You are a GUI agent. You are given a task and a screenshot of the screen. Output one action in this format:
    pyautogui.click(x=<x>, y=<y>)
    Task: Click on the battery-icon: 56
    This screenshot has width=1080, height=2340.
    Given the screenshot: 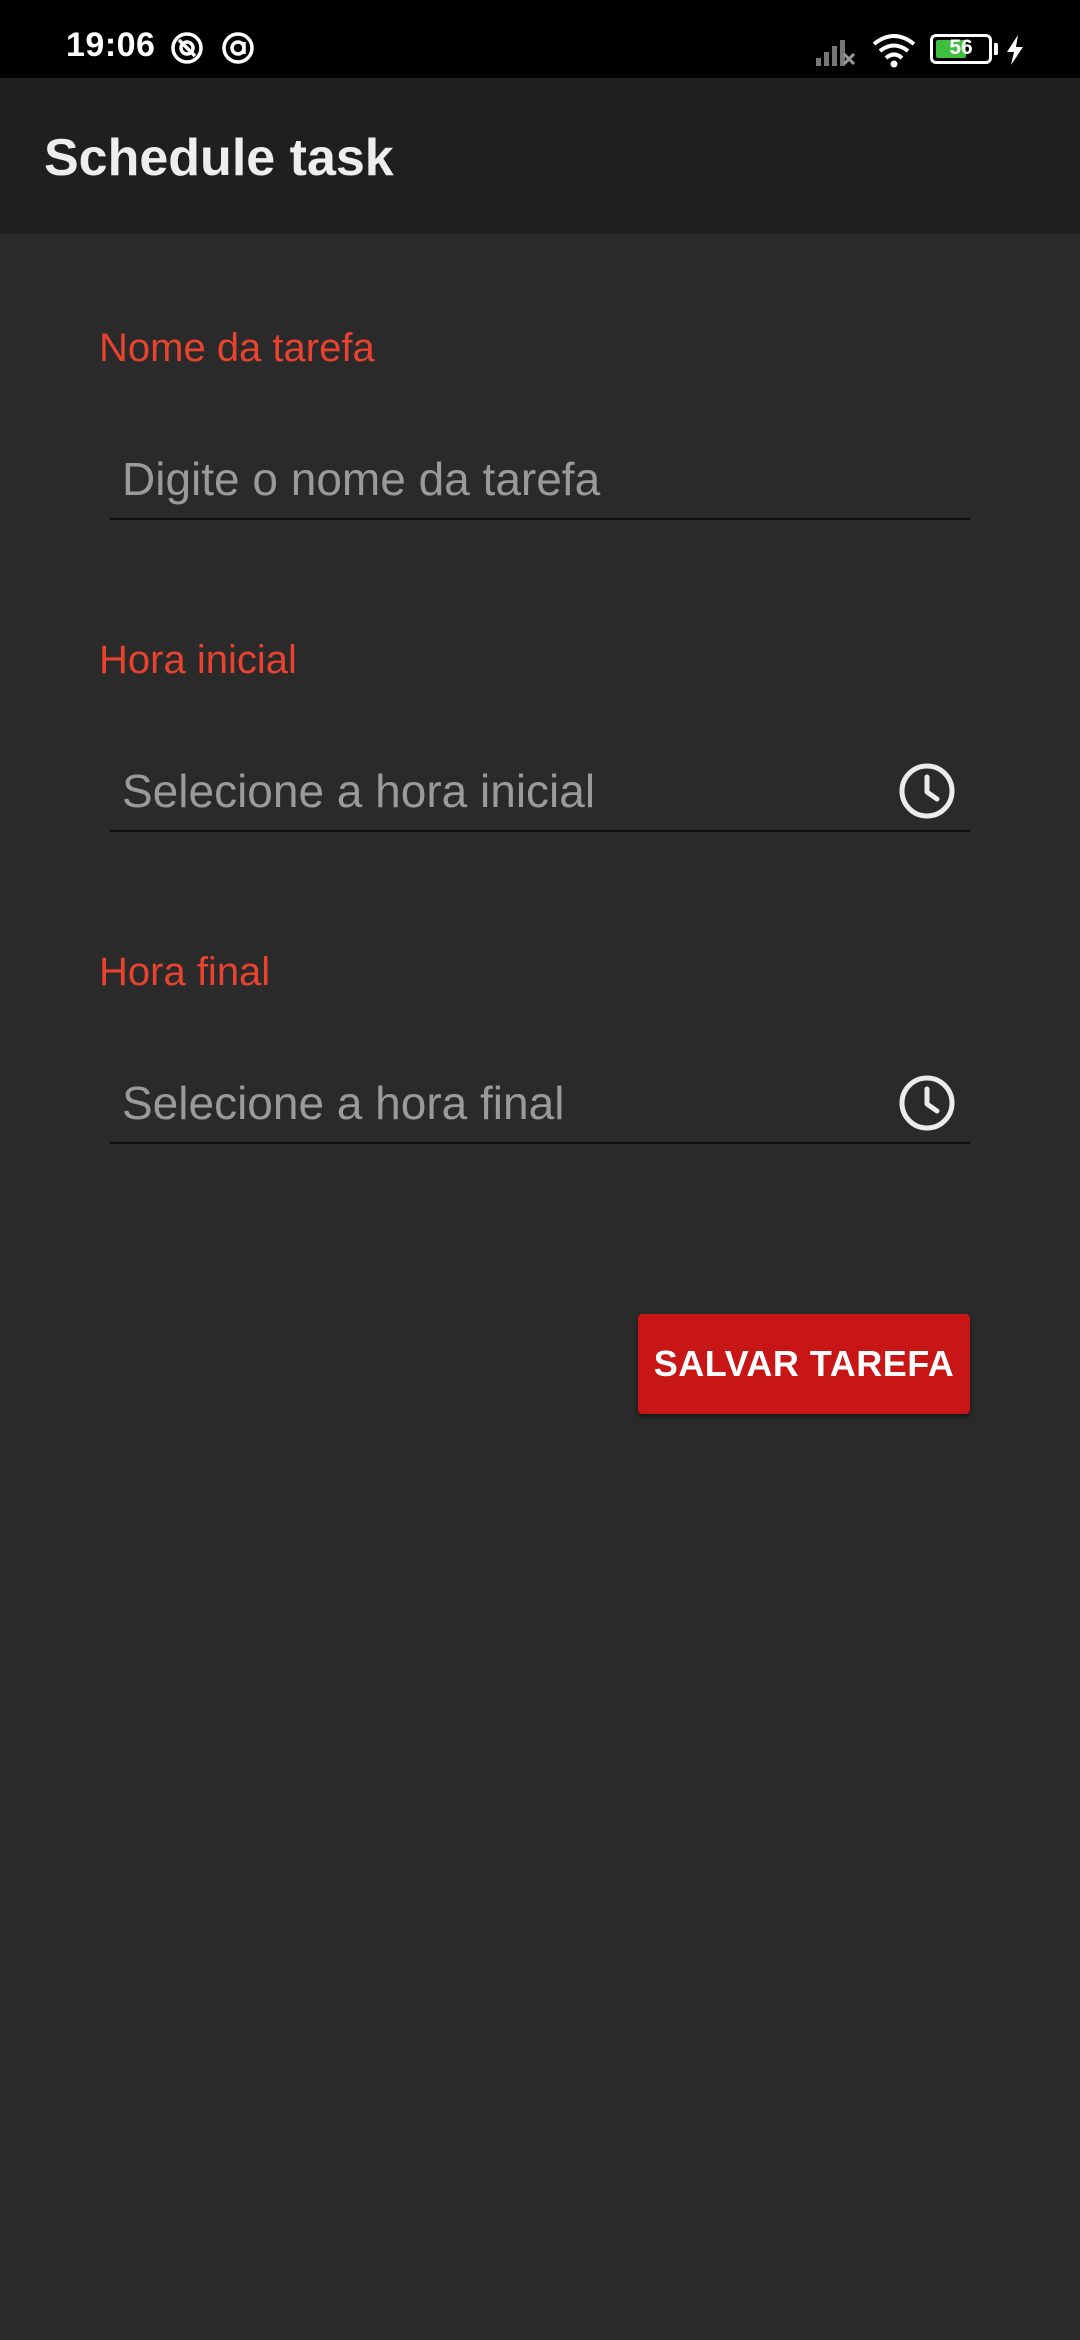 What is the action you would take?
    pyautogui.click(x=961, y=49)
    